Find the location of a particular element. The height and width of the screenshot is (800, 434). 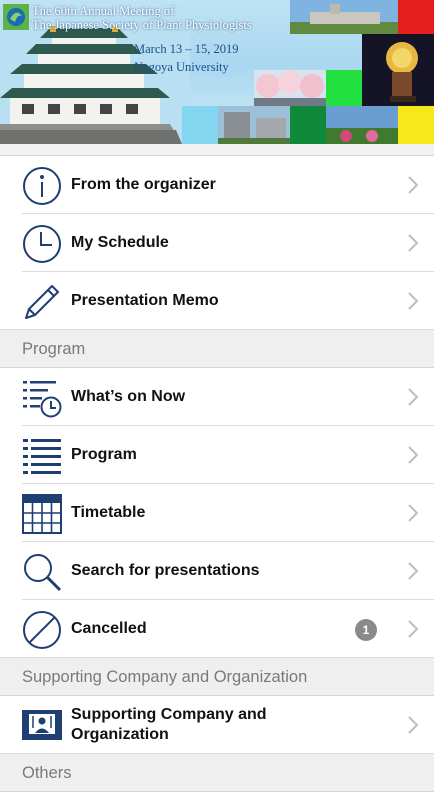

menu-item-presentation-memo: Presentation Memo is located at coordinates (217, 301).